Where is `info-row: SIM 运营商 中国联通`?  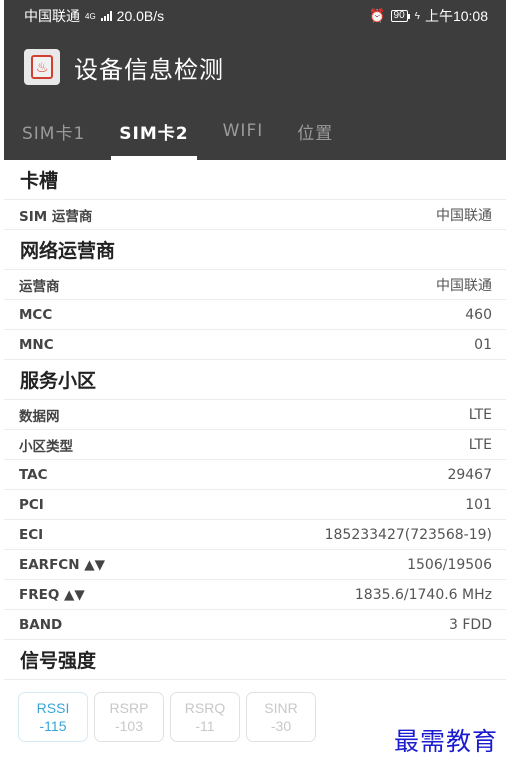
info-row: SIM 运营商 中国联通 is located at coordinates (255, 215).